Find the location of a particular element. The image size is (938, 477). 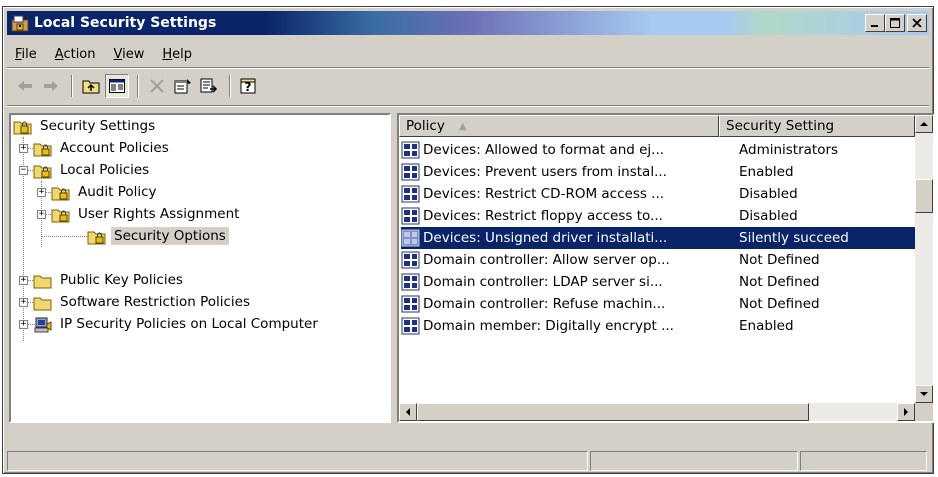

scroll-down-button is located at coordinates (924, 394).